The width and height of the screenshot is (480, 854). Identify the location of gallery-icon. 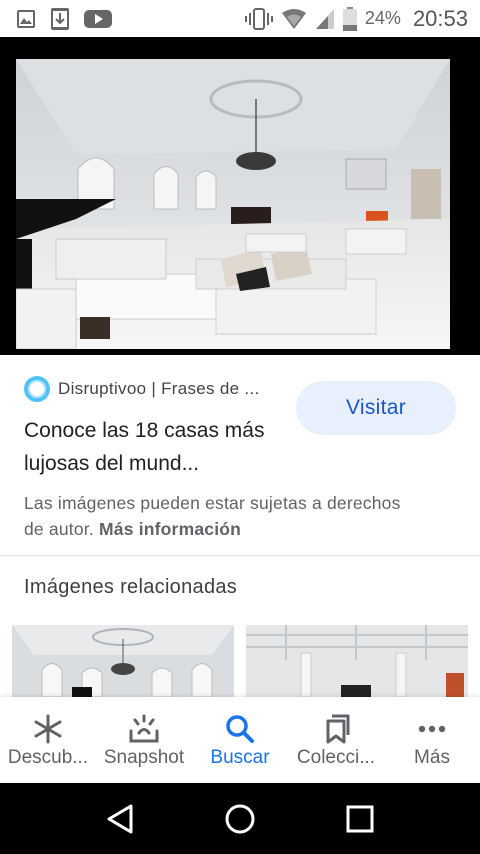
(26, 18).